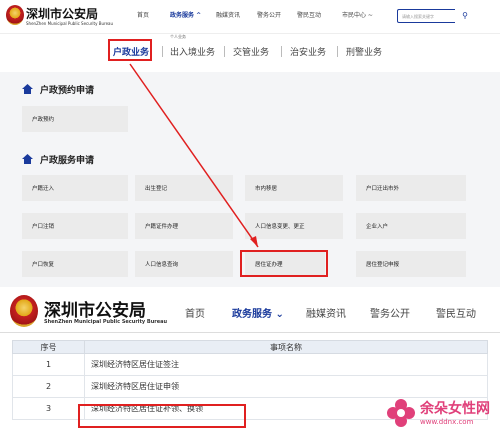 The height and width of the screenshot is (437, 500). What do you see at coordinates (411, 188) in the screenshot?
I see `service-card: 户口迁出市外` at bounding box center [411, 188].